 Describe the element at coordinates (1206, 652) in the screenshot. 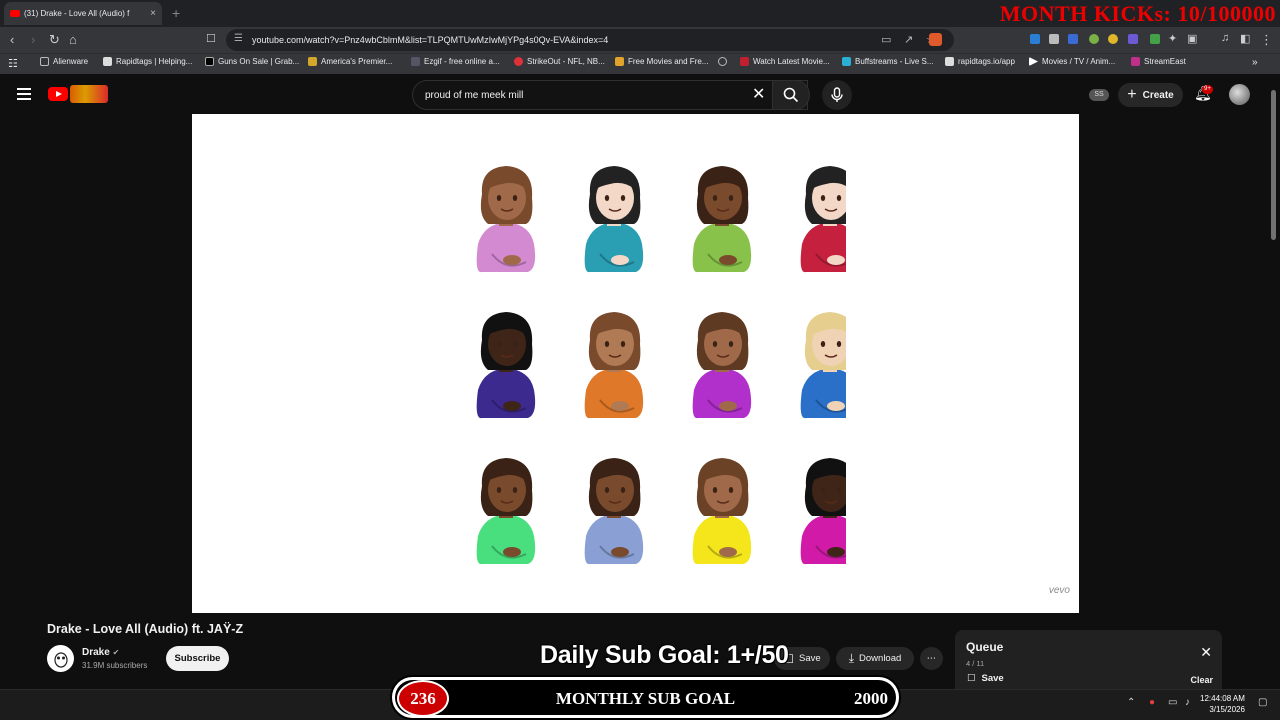

I see `close-queue-icon: ✕` at that location.